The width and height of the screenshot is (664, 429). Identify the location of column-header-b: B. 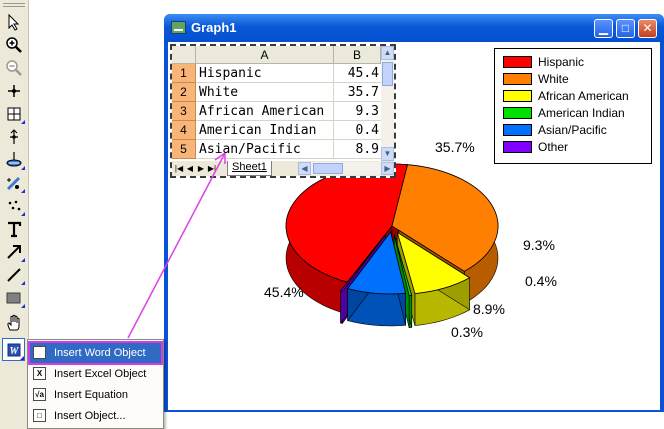
(357, 55).